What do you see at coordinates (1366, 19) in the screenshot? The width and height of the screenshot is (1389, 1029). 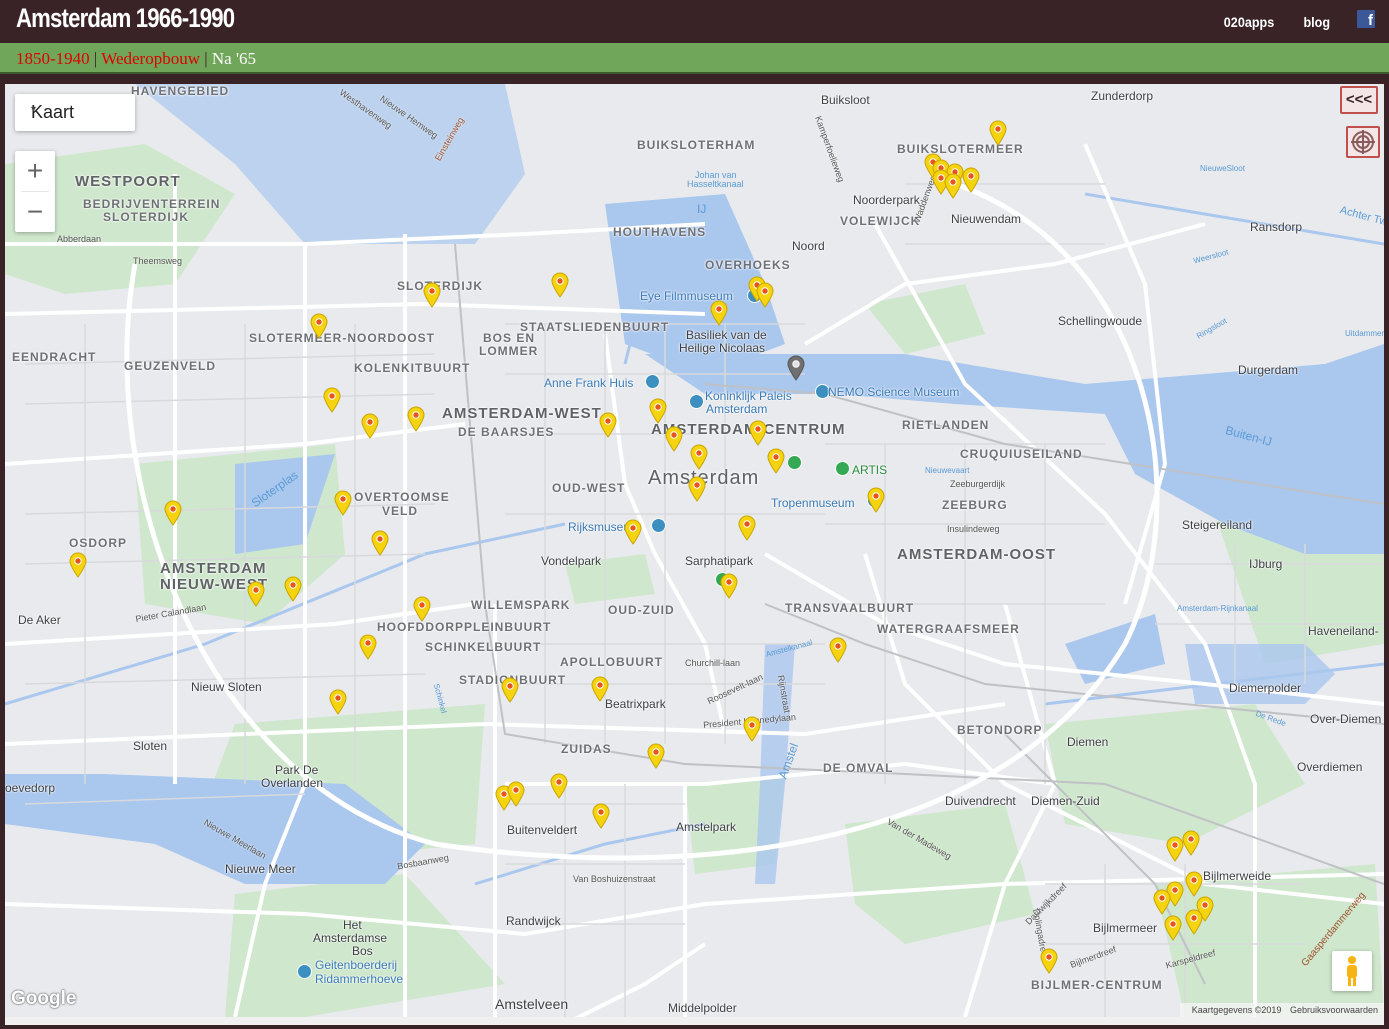 I see `facebook-icon: f` at bounding box center [1366, 19].